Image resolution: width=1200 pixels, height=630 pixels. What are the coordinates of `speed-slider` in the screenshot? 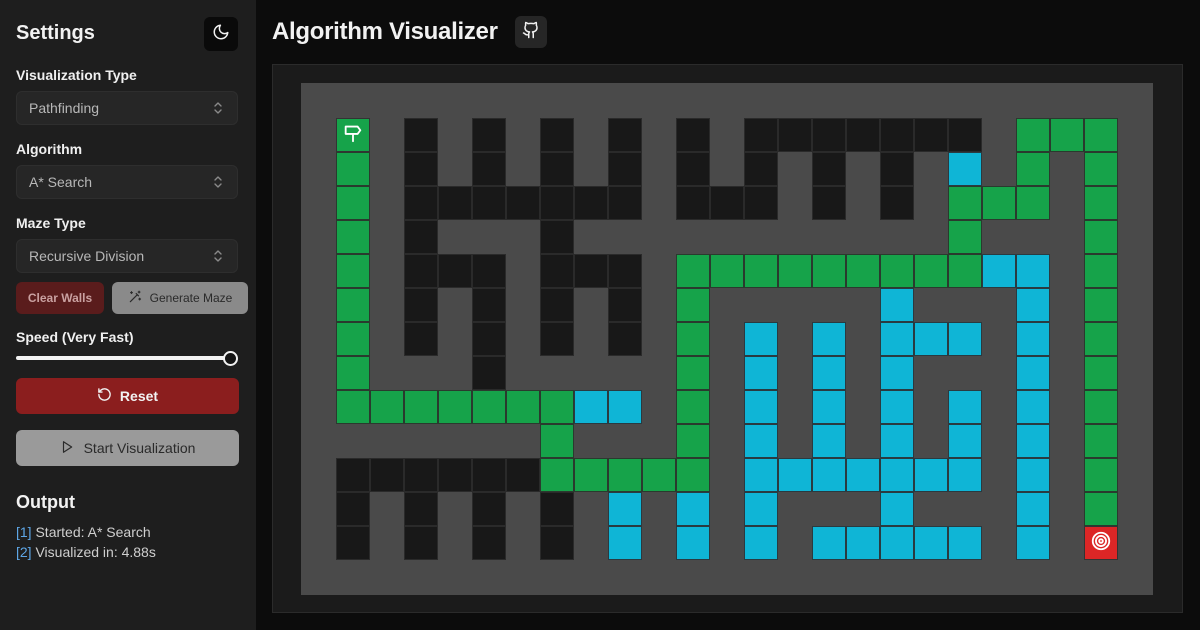 It's located at (127, 359).